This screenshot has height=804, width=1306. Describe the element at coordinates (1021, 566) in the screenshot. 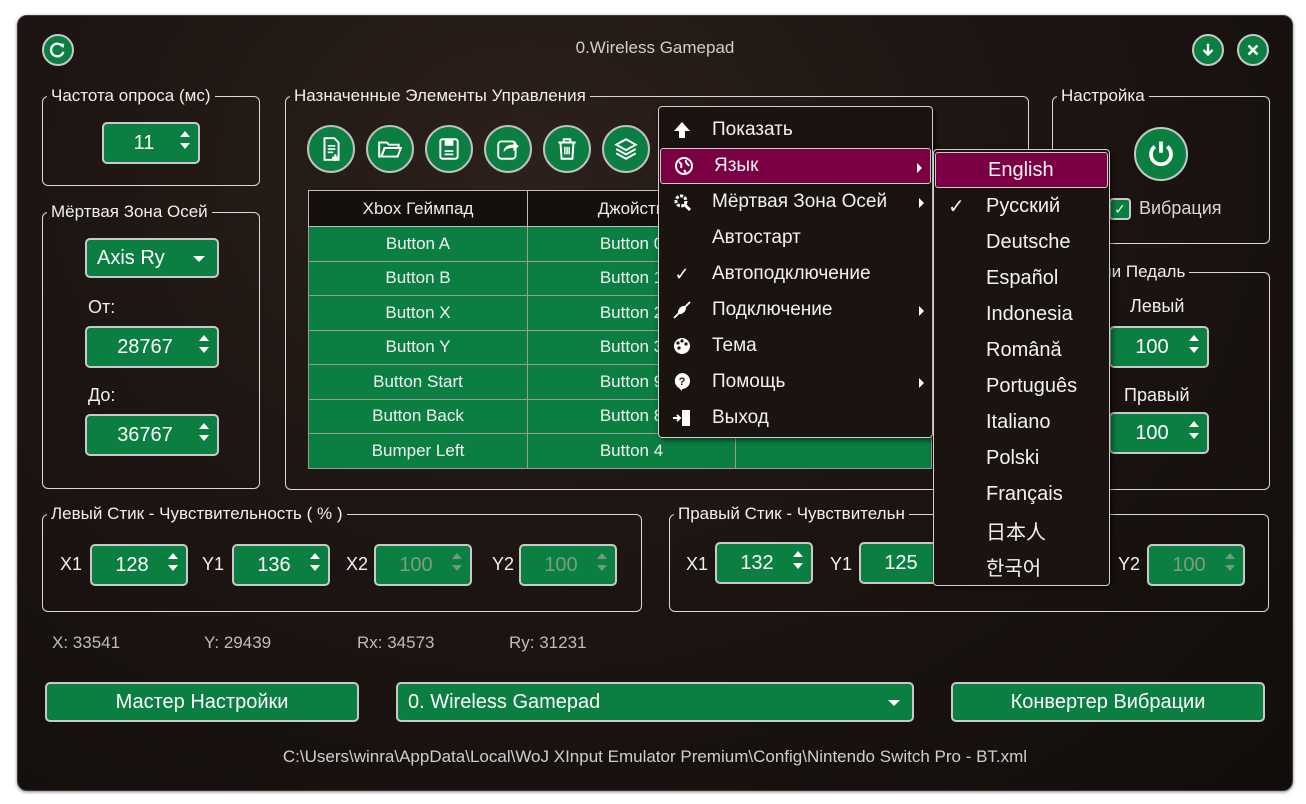

I see `language-item: 한국어` at that location.